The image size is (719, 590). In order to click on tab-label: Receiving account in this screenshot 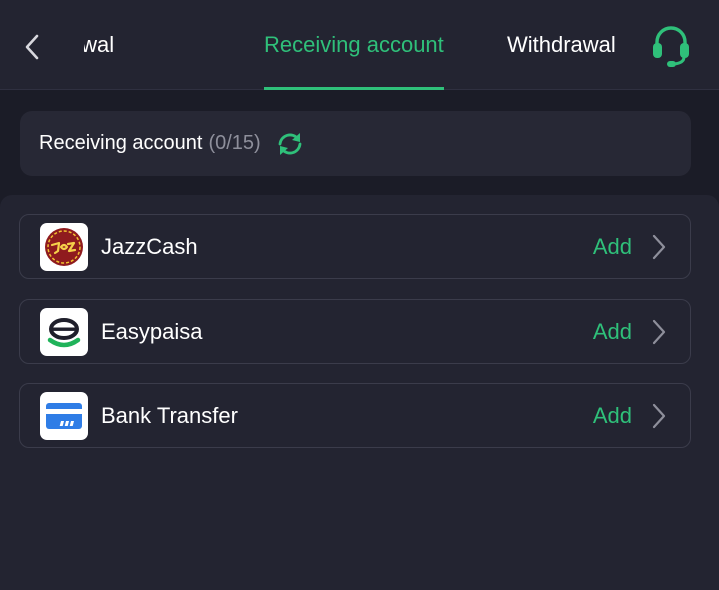, I will do `click(354, 44)`.